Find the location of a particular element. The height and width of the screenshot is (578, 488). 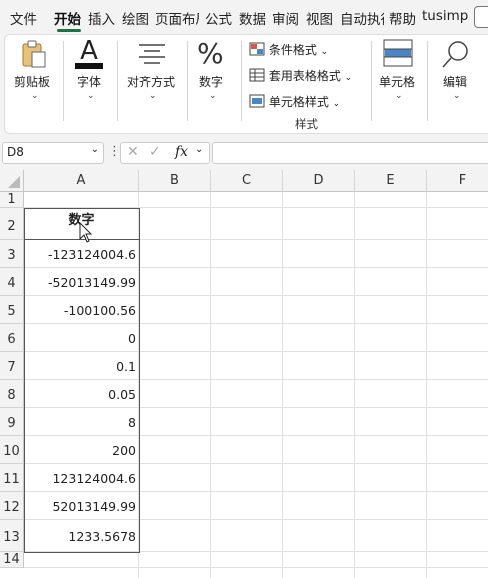

name-box: D8 ⌄ is located at coordinates (53, 153).